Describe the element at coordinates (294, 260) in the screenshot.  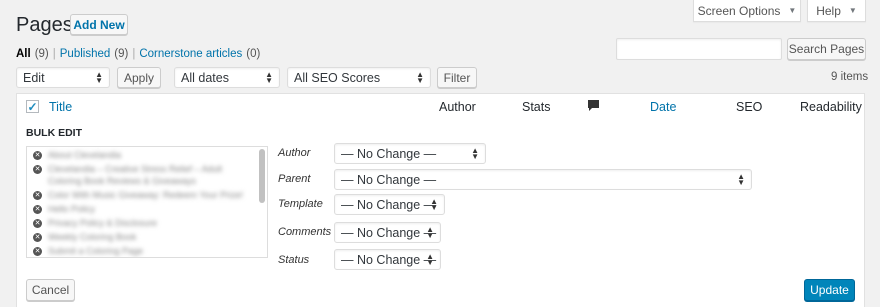
I see `status-label: Status` at that location.